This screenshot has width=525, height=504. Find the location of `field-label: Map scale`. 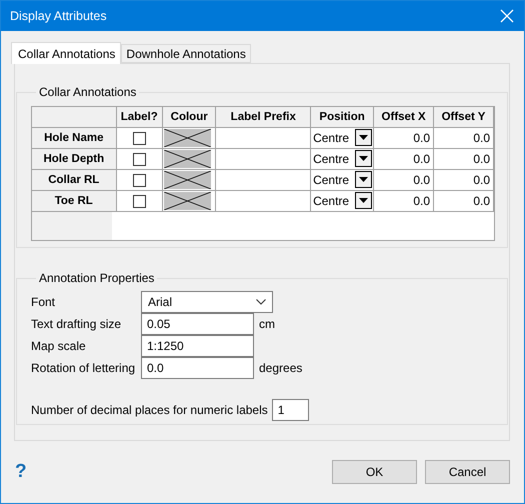

field-label: Map scale is located at coordinates (59, 346).